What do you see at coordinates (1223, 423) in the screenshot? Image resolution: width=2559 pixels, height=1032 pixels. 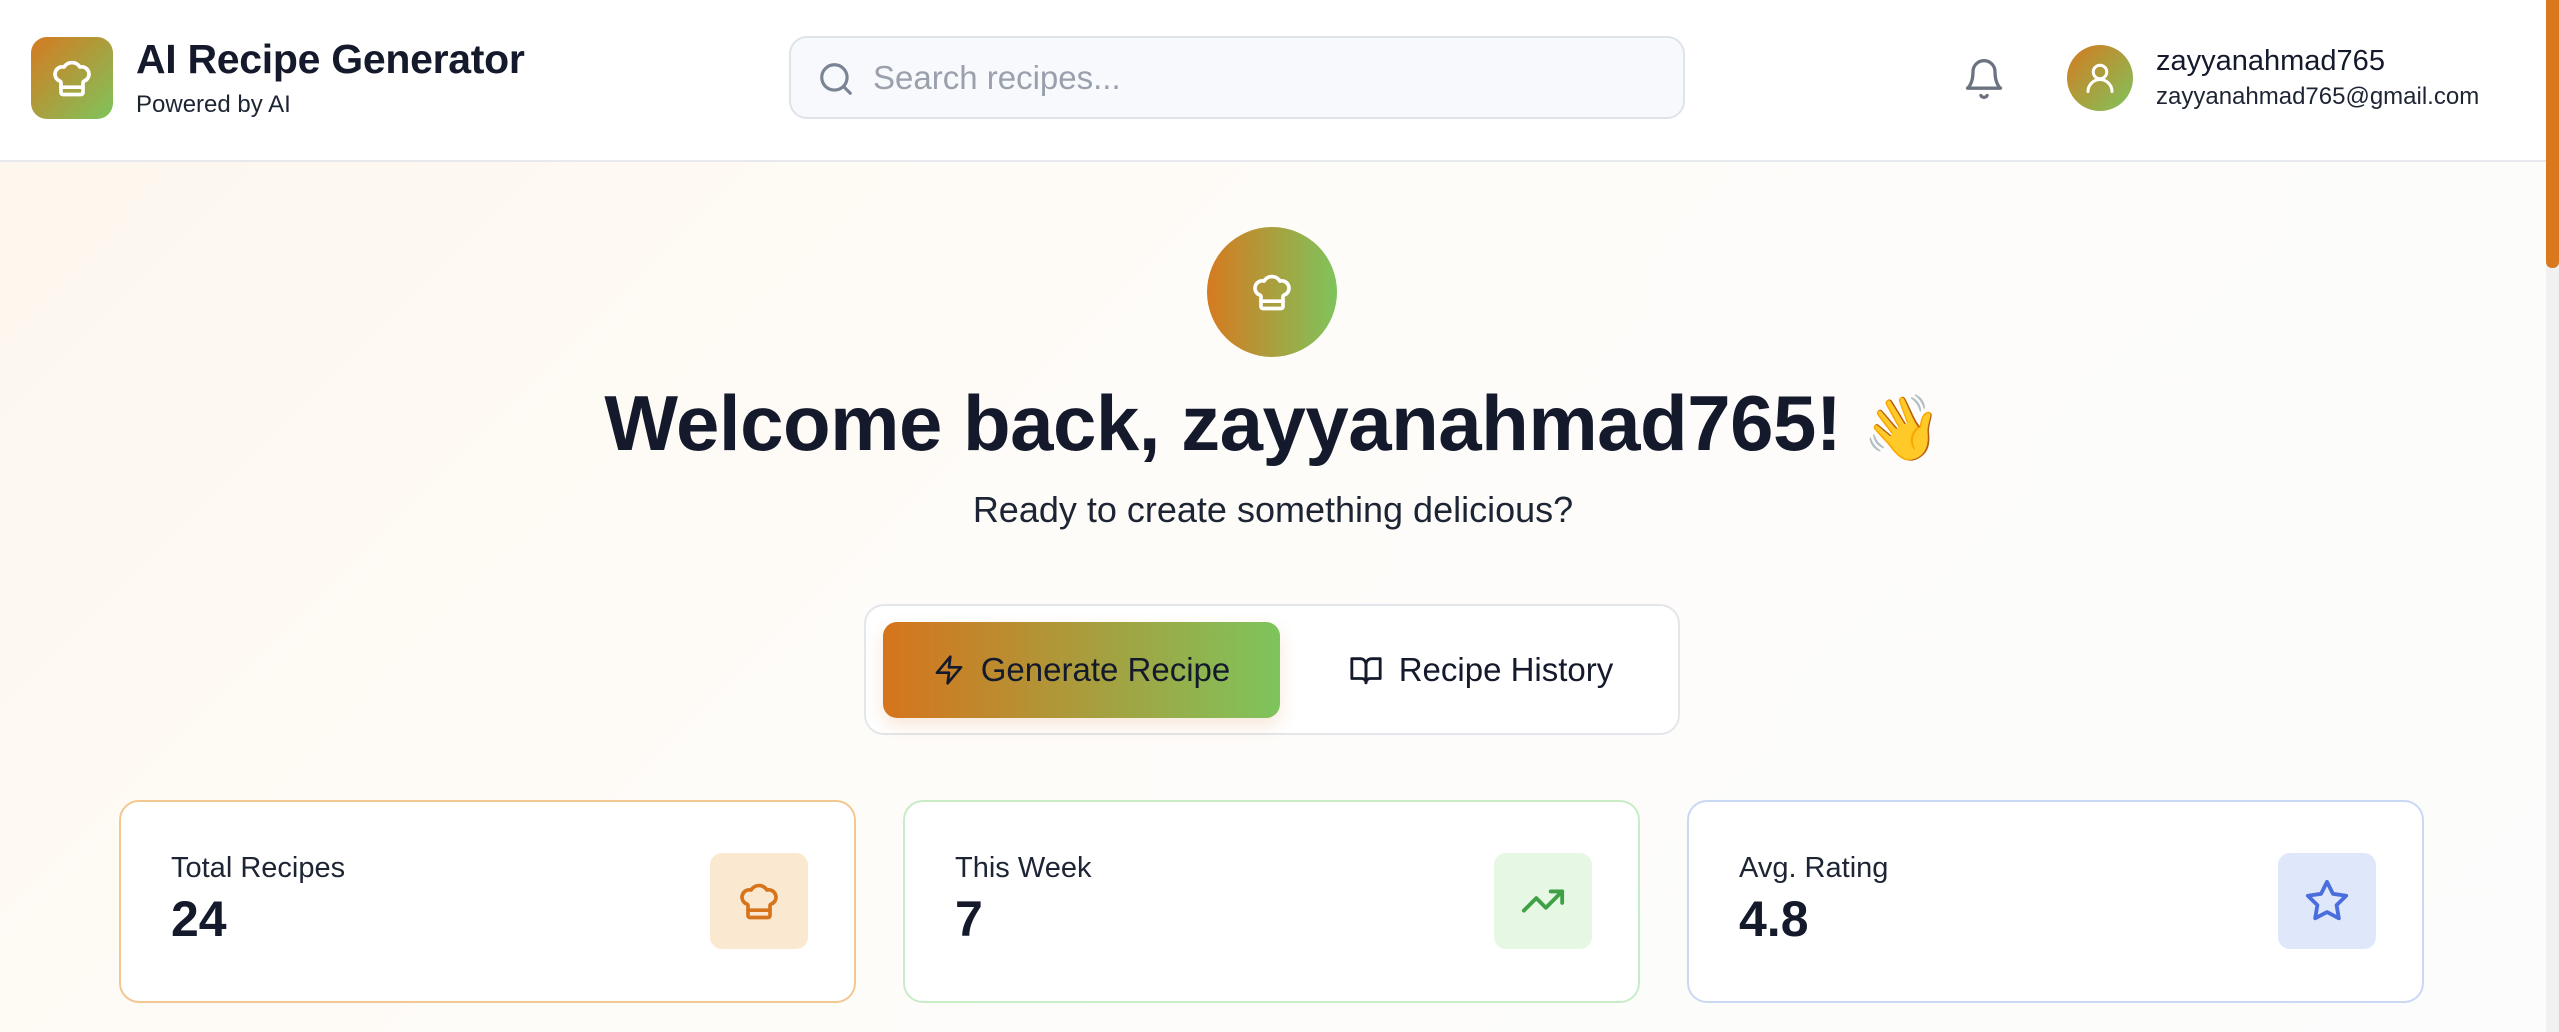 I see `welcome-text: Welcome back, zayyanahmad765!` at bounding box center [1223, 423].